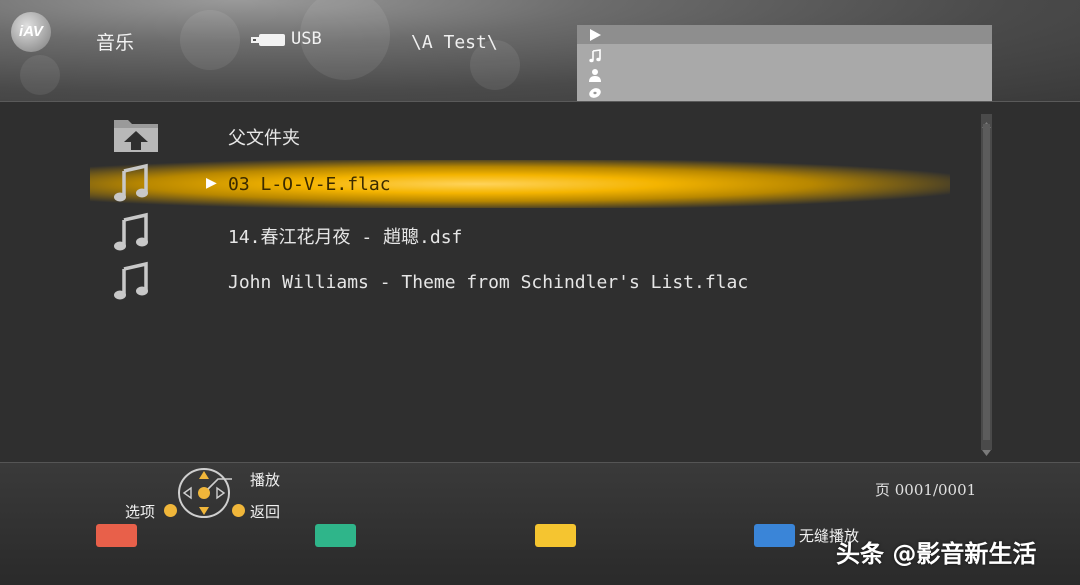  I want to click on watermark: 头条 @影音新生活, so click(936, 554).